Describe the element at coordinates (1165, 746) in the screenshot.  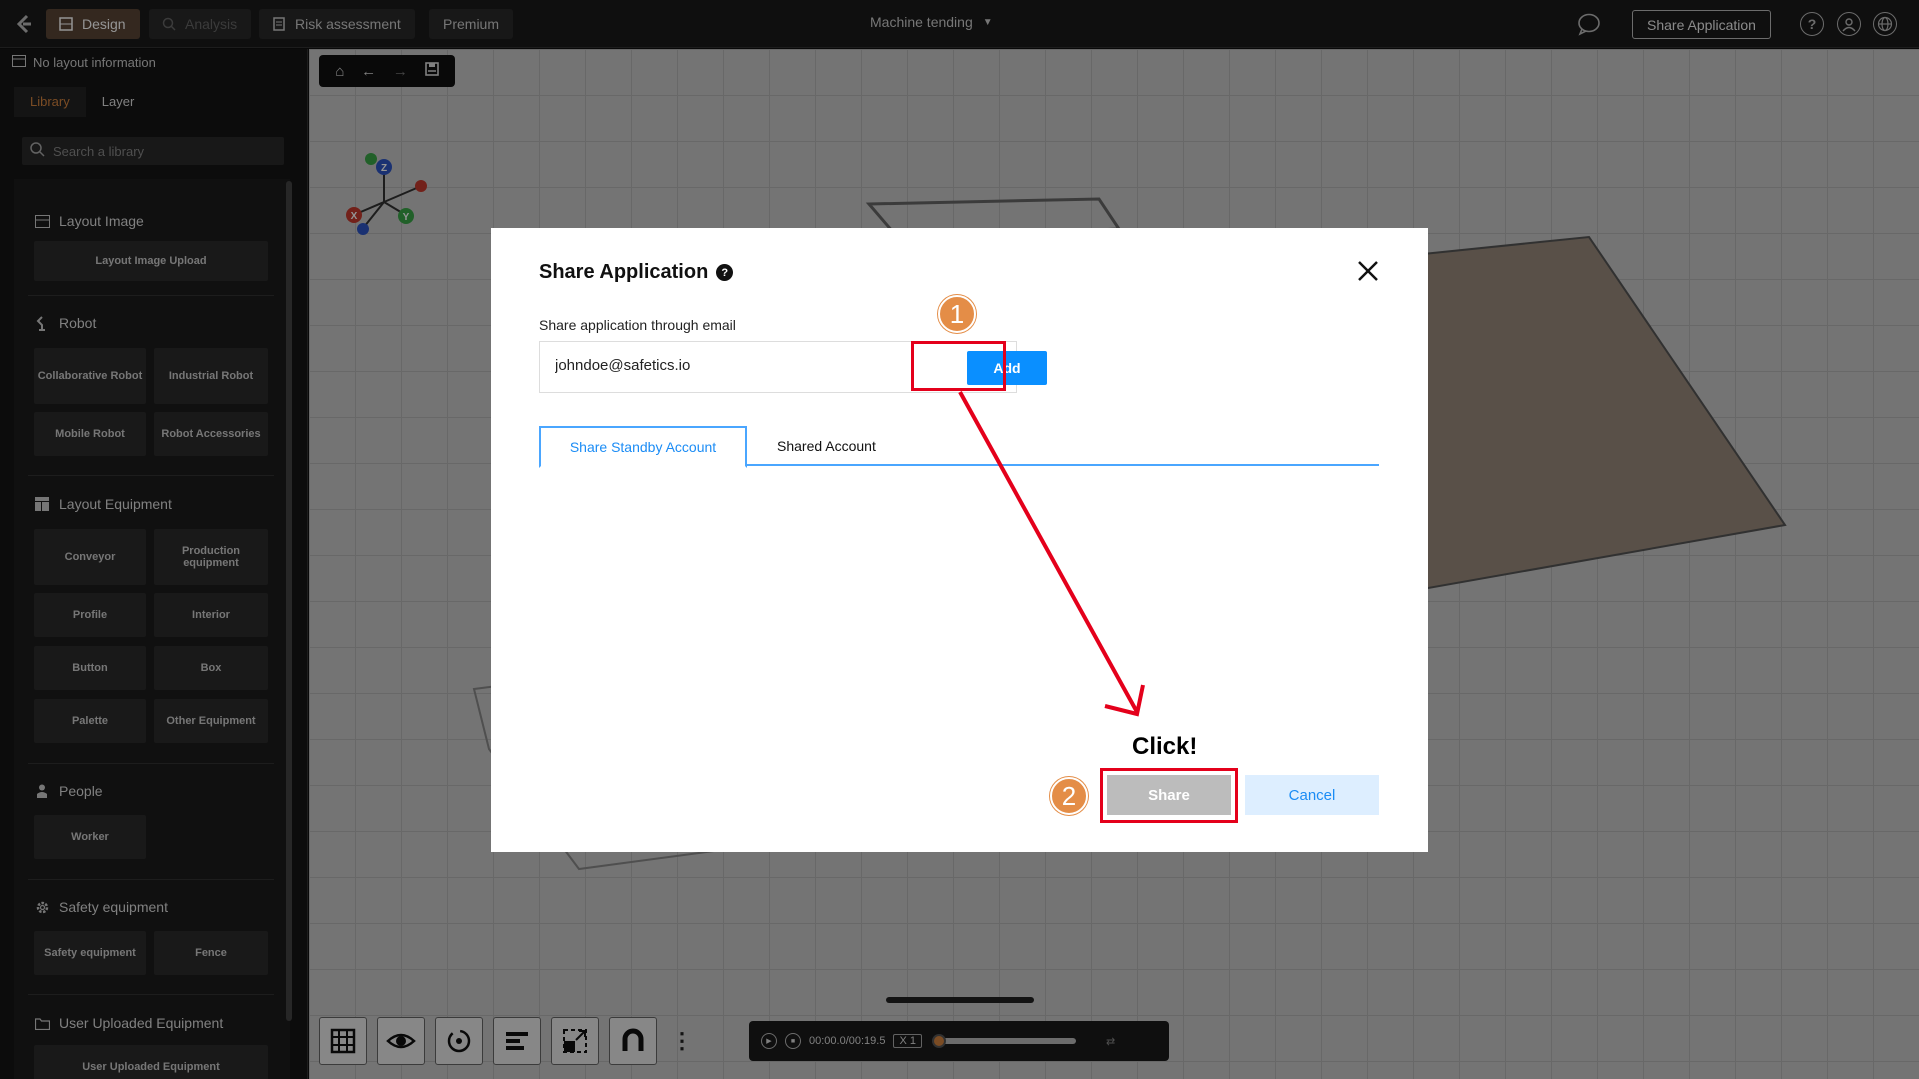
I see `click-annotation: Click!` at that location.